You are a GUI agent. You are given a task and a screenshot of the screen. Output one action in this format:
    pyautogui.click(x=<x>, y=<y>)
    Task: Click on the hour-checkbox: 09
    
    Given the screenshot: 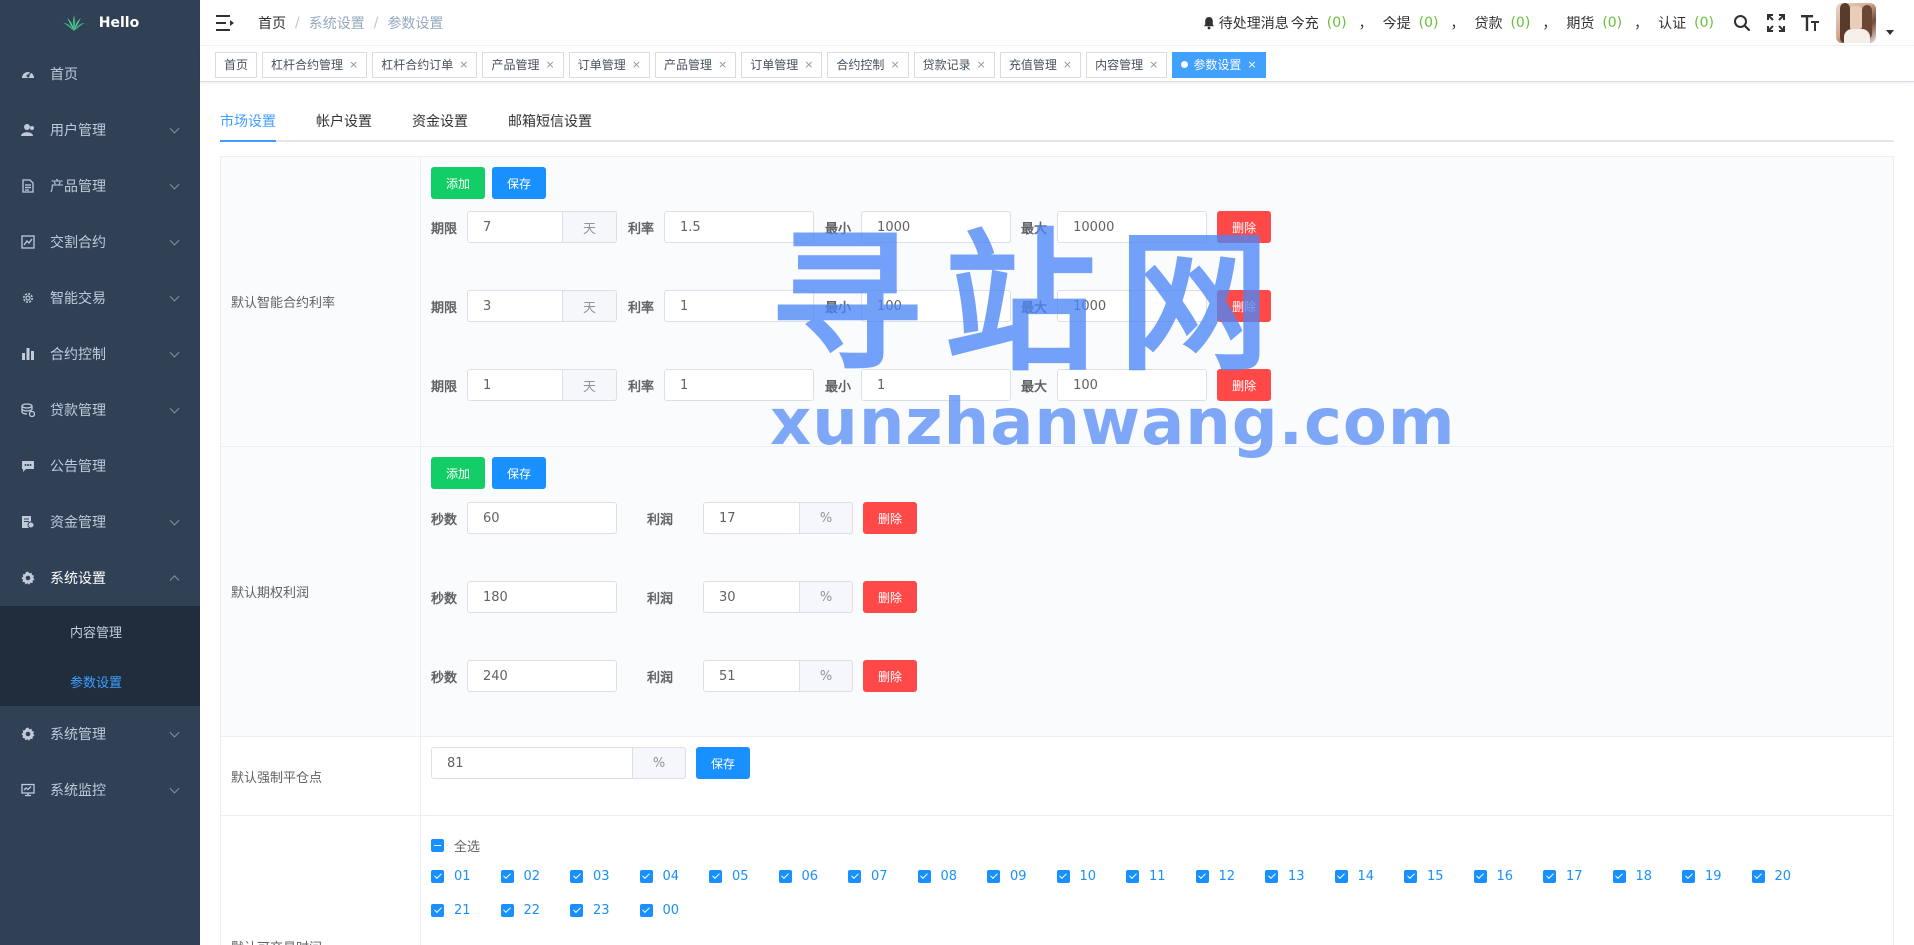 What is the action you would take?
    pyautogui.click(x=1022, y=876)
    